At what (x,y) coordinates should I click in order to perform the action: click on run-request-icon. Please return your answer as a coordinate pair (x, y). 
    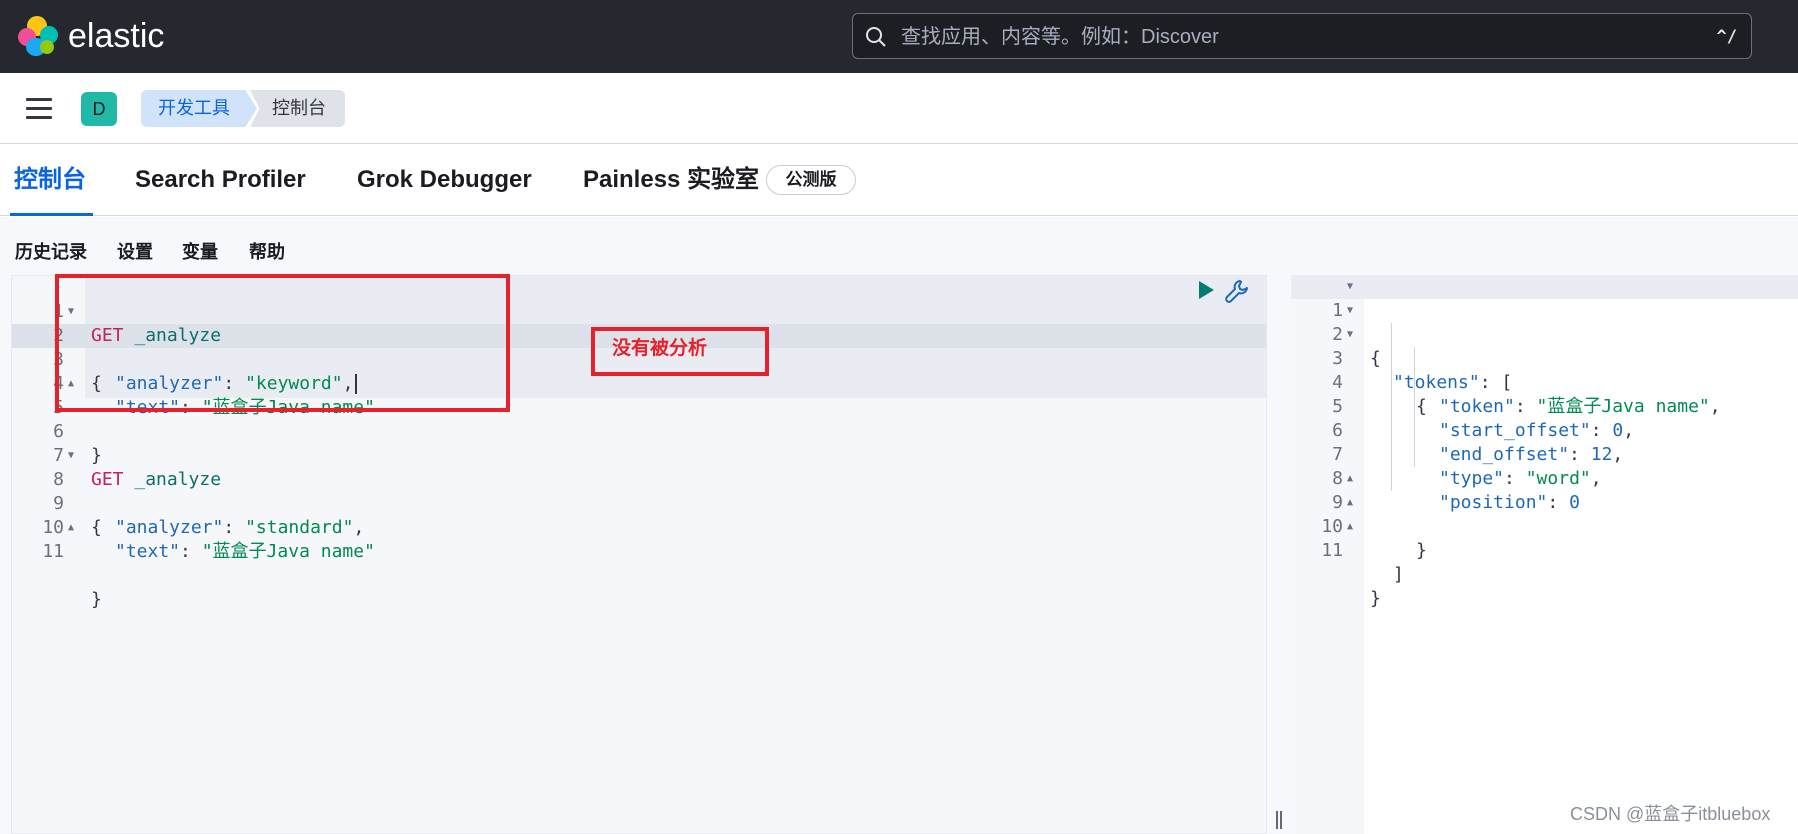
    Looking at the image, I should click on (1206, 290).